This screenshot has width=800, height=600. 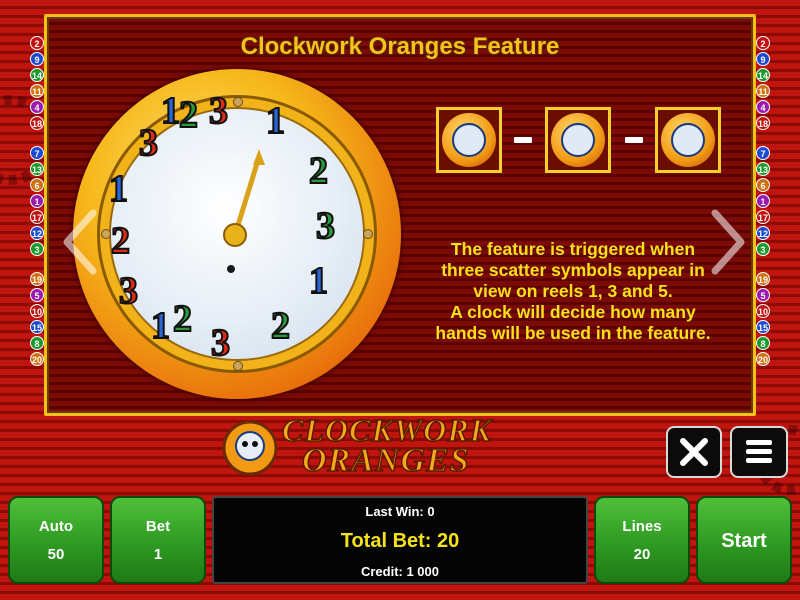 I want to click on lines-label: Lines, so click(x=642, y=526).